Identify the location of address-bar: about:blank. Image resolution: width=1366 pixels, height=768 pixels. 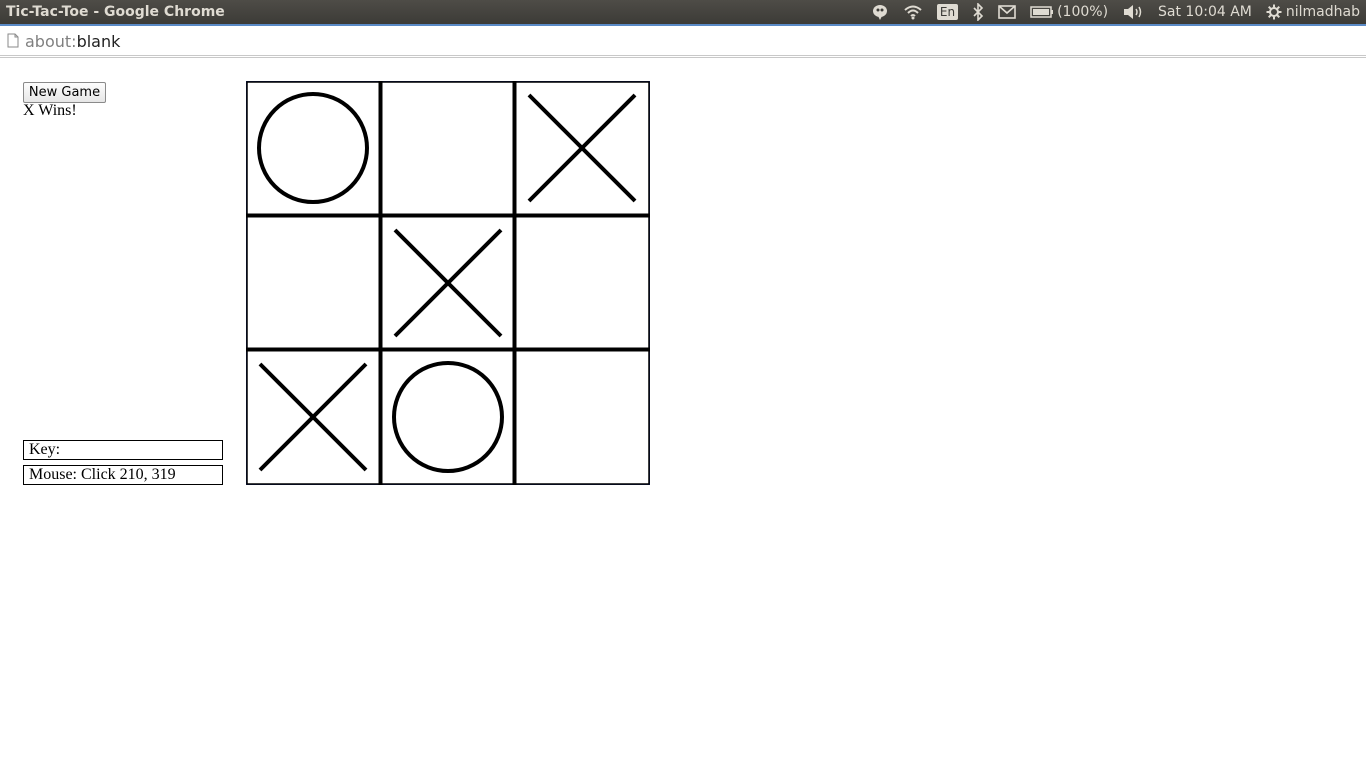
(683, 41).